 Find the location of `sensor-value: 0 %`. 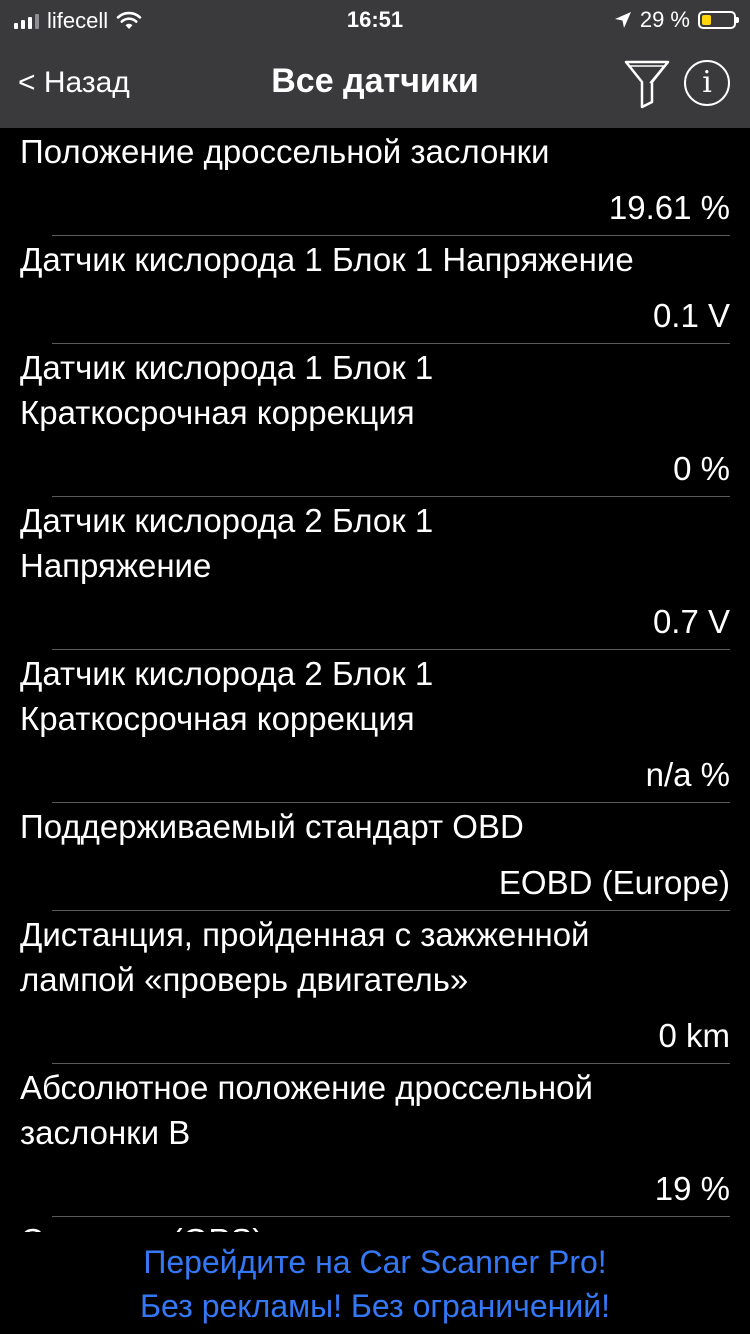

sensor-value: 0 % is located at coordinates (701, 468).